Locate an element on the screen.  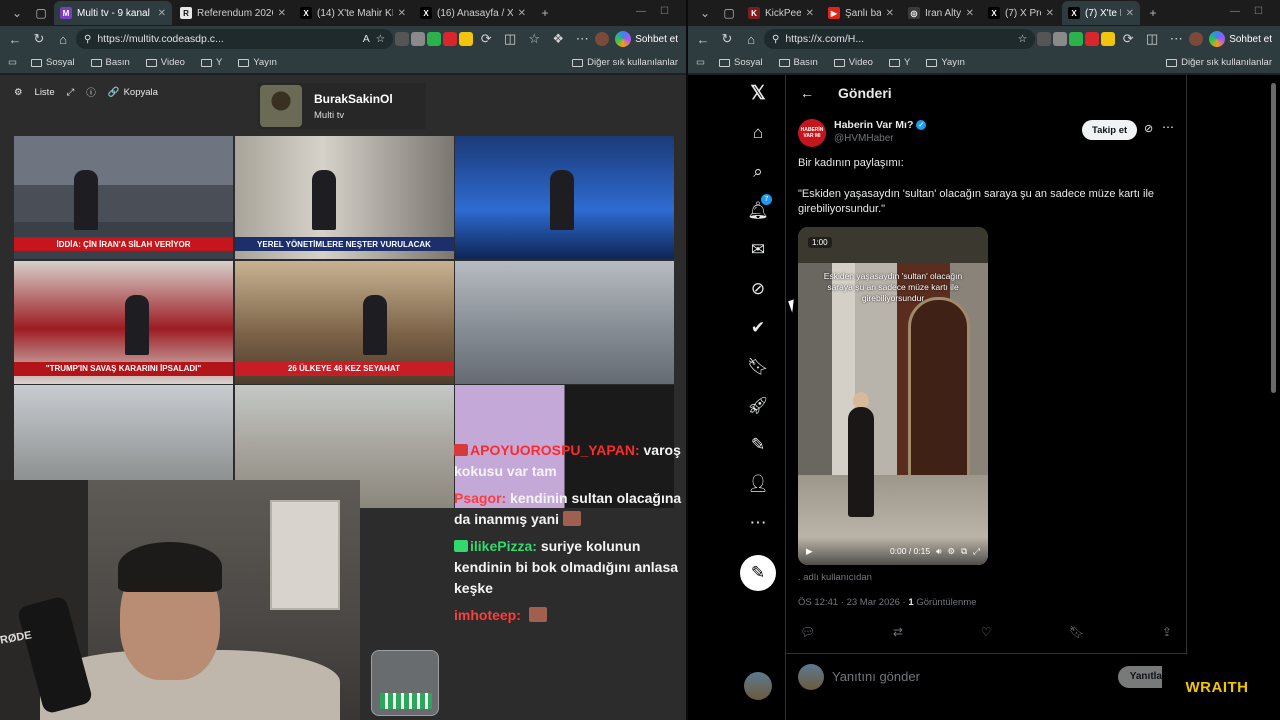
repost-icon: ⇄ is located at coordinates (898, 632).